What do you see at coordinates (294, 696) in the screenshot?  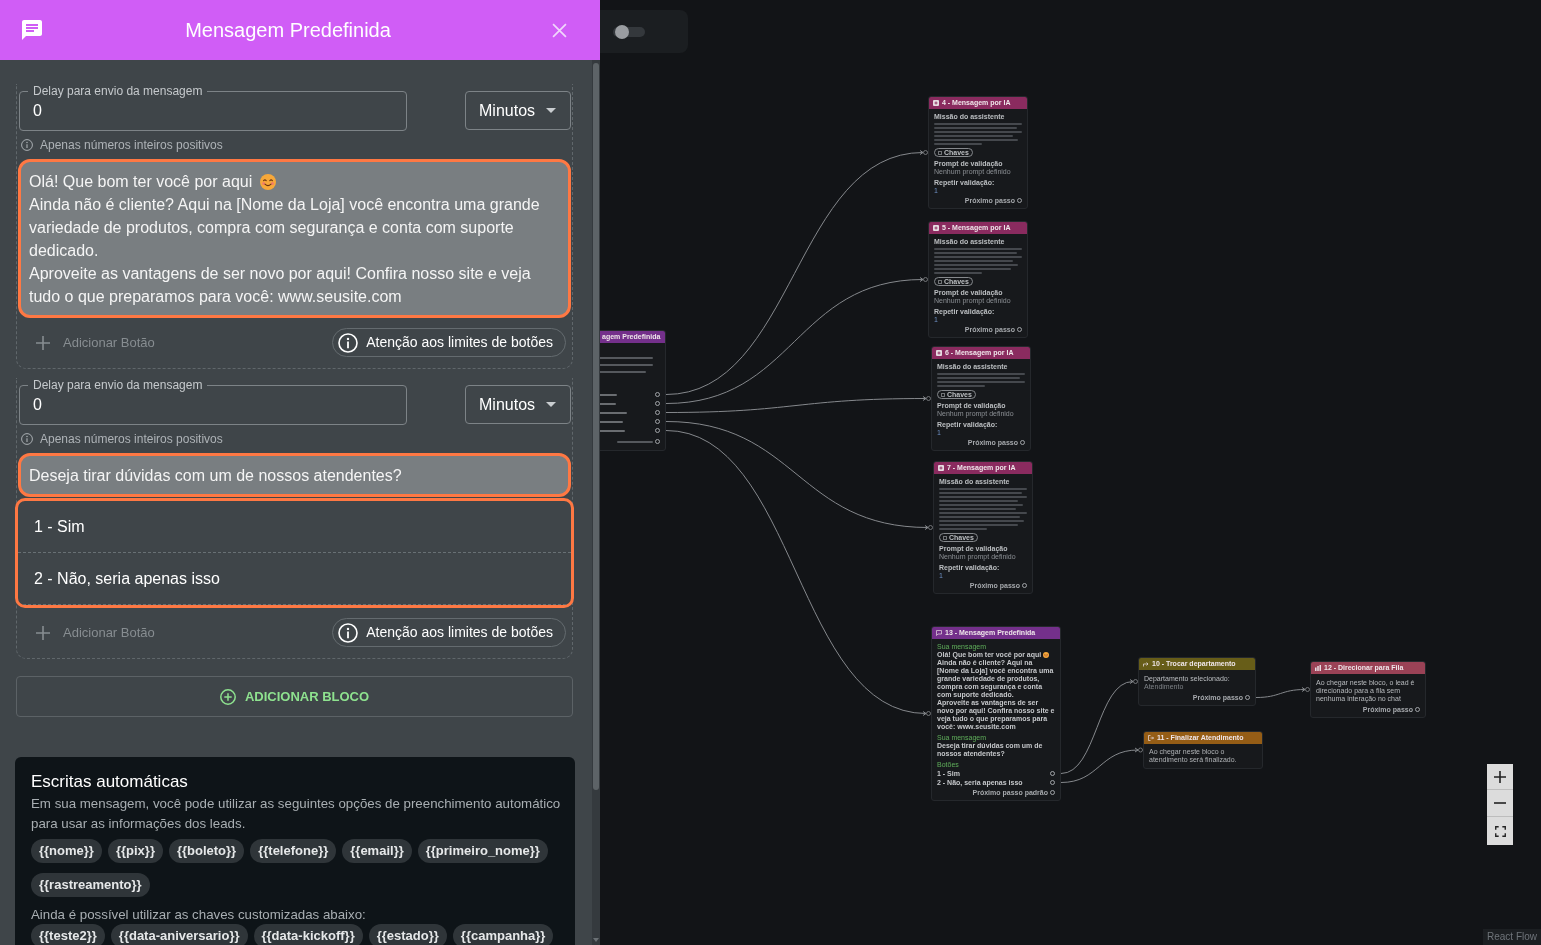 I see `add-block-button: ADICIONAR BLOCO` at bounding box center [294, 696].